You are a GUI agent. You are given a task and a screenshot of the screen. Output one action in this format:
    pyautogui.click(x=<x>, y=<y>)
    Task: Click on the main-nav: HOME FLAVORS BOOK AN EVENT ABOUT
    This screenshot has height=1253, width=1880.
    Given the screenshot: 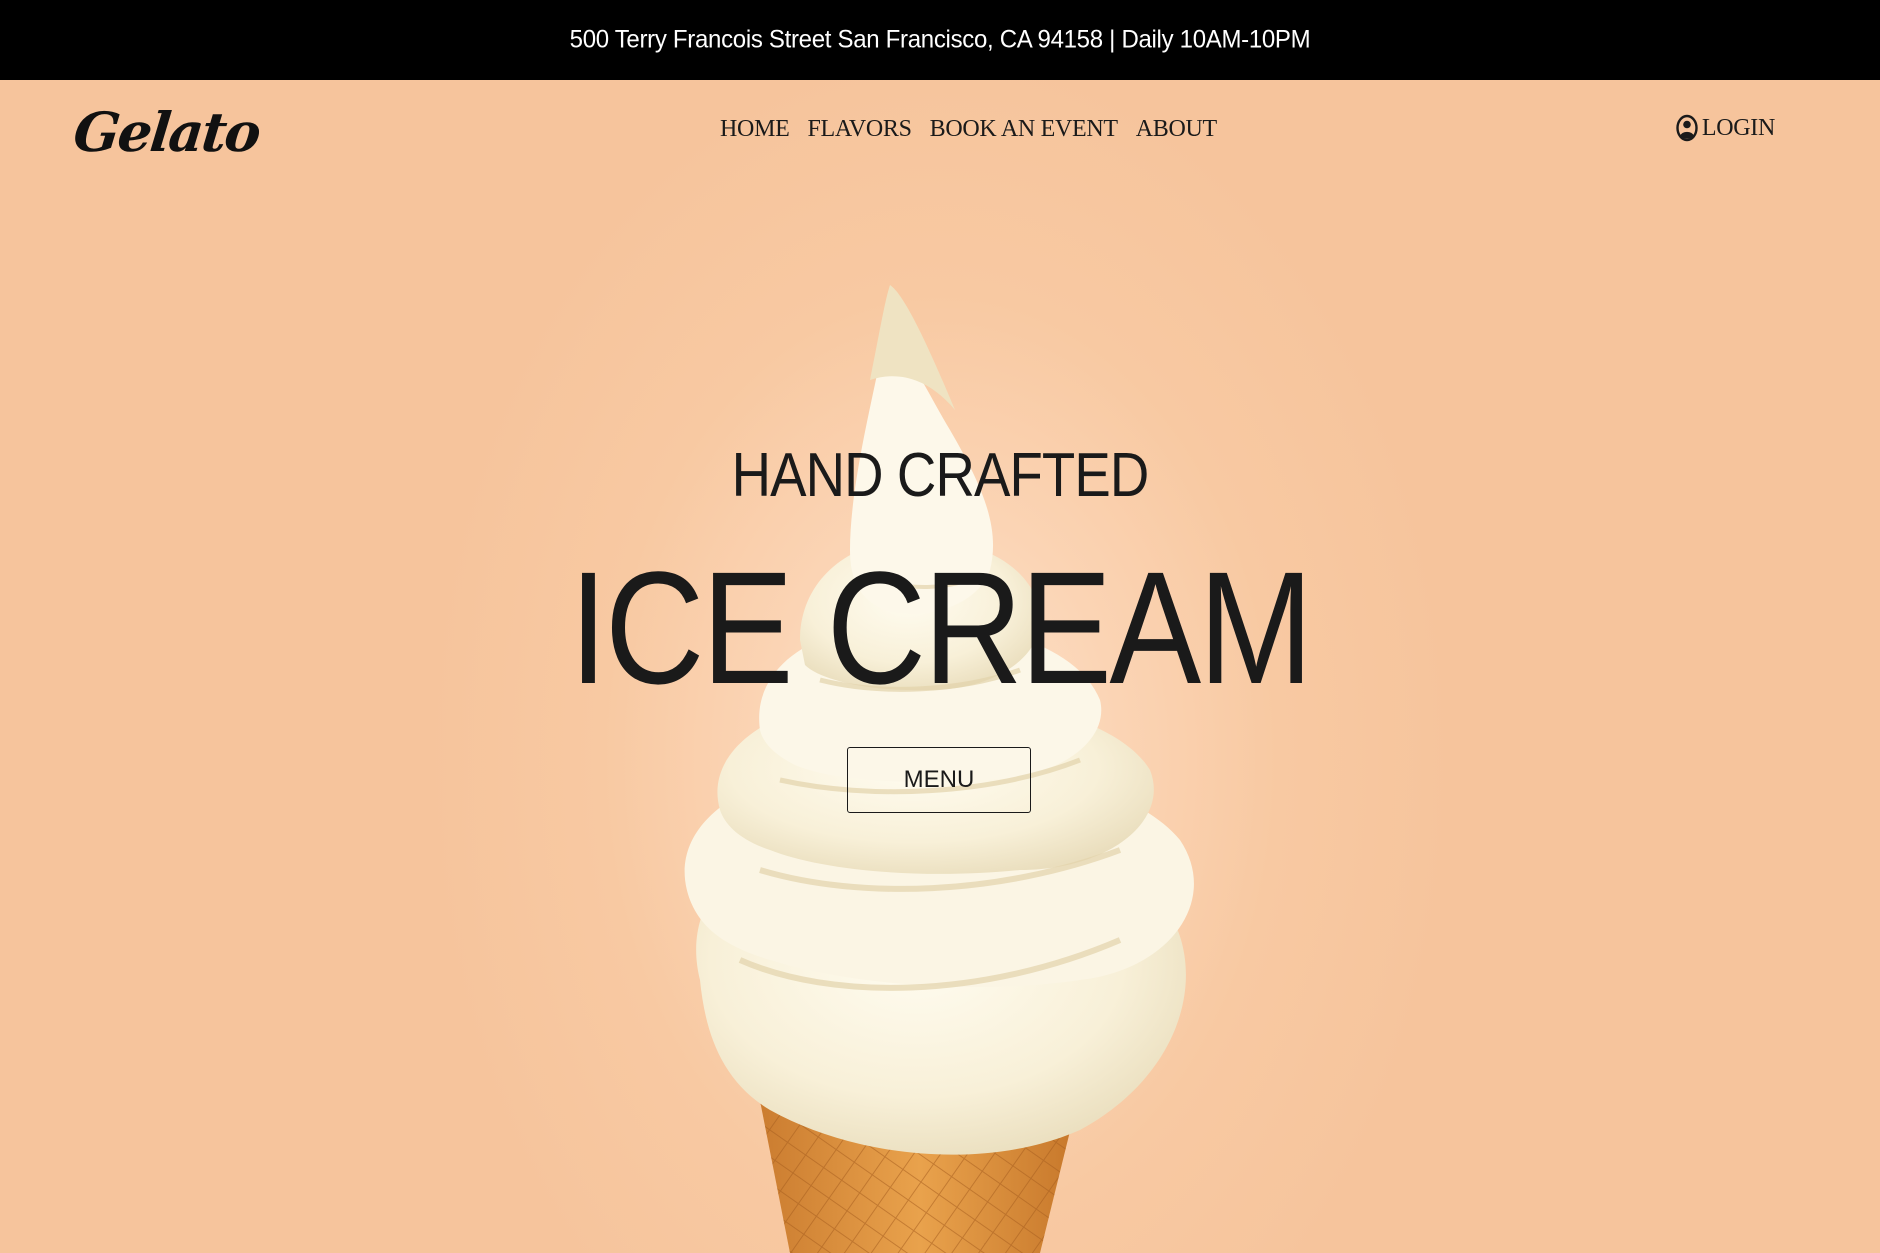 What is the action you would take?
    pyautogui.click(x=968, y=129)
    